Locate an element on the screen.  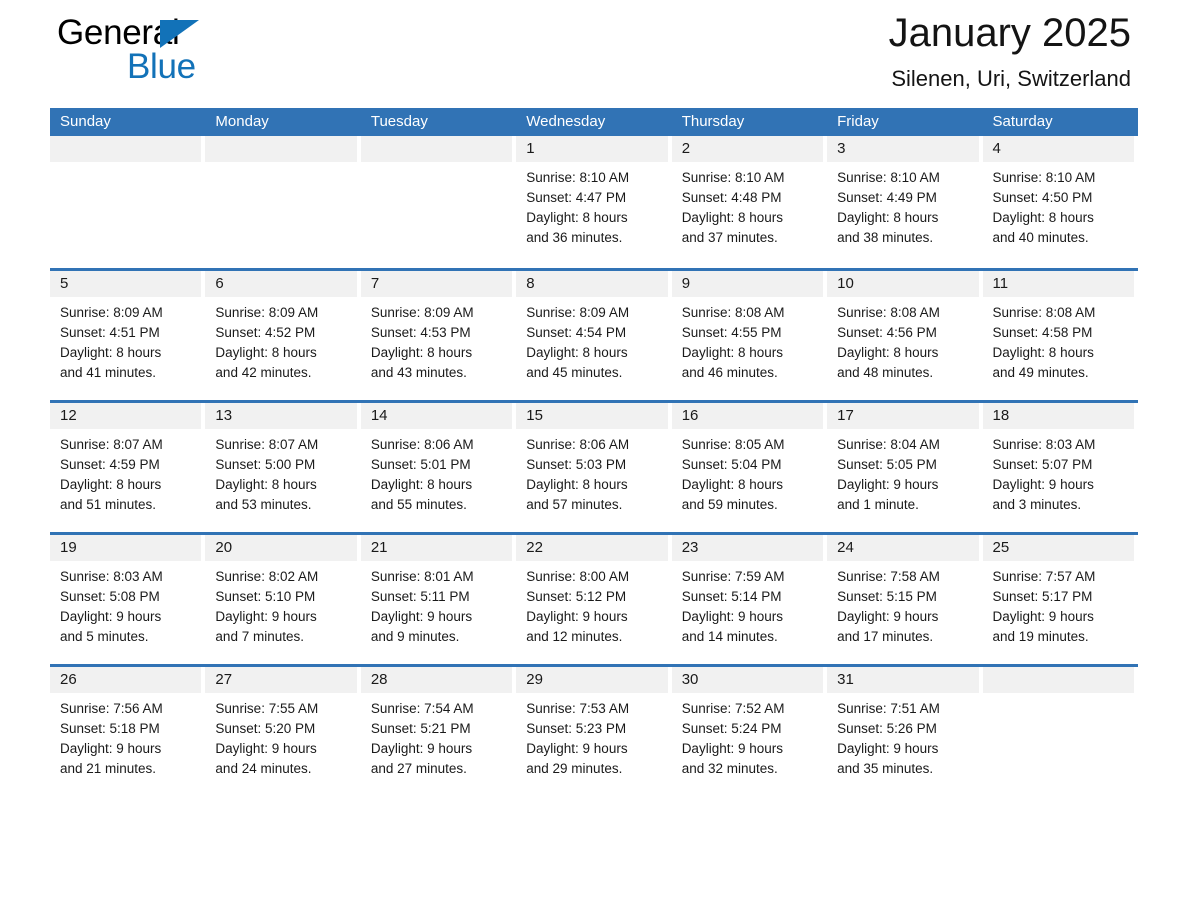
day-number: 2 is located at coordinates (747, 149).